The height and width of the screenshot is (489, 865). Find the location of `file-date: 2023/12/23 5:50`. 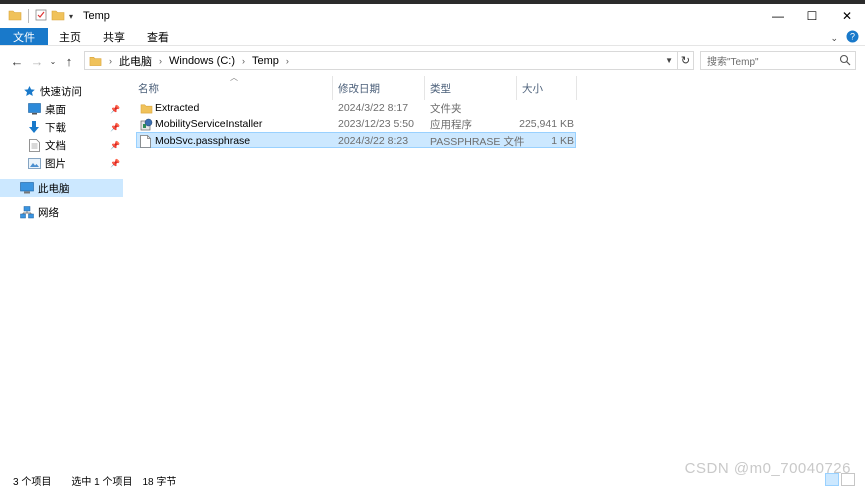

file-date: 2023/12/23 5:50 is located at coordinates (376, 124).